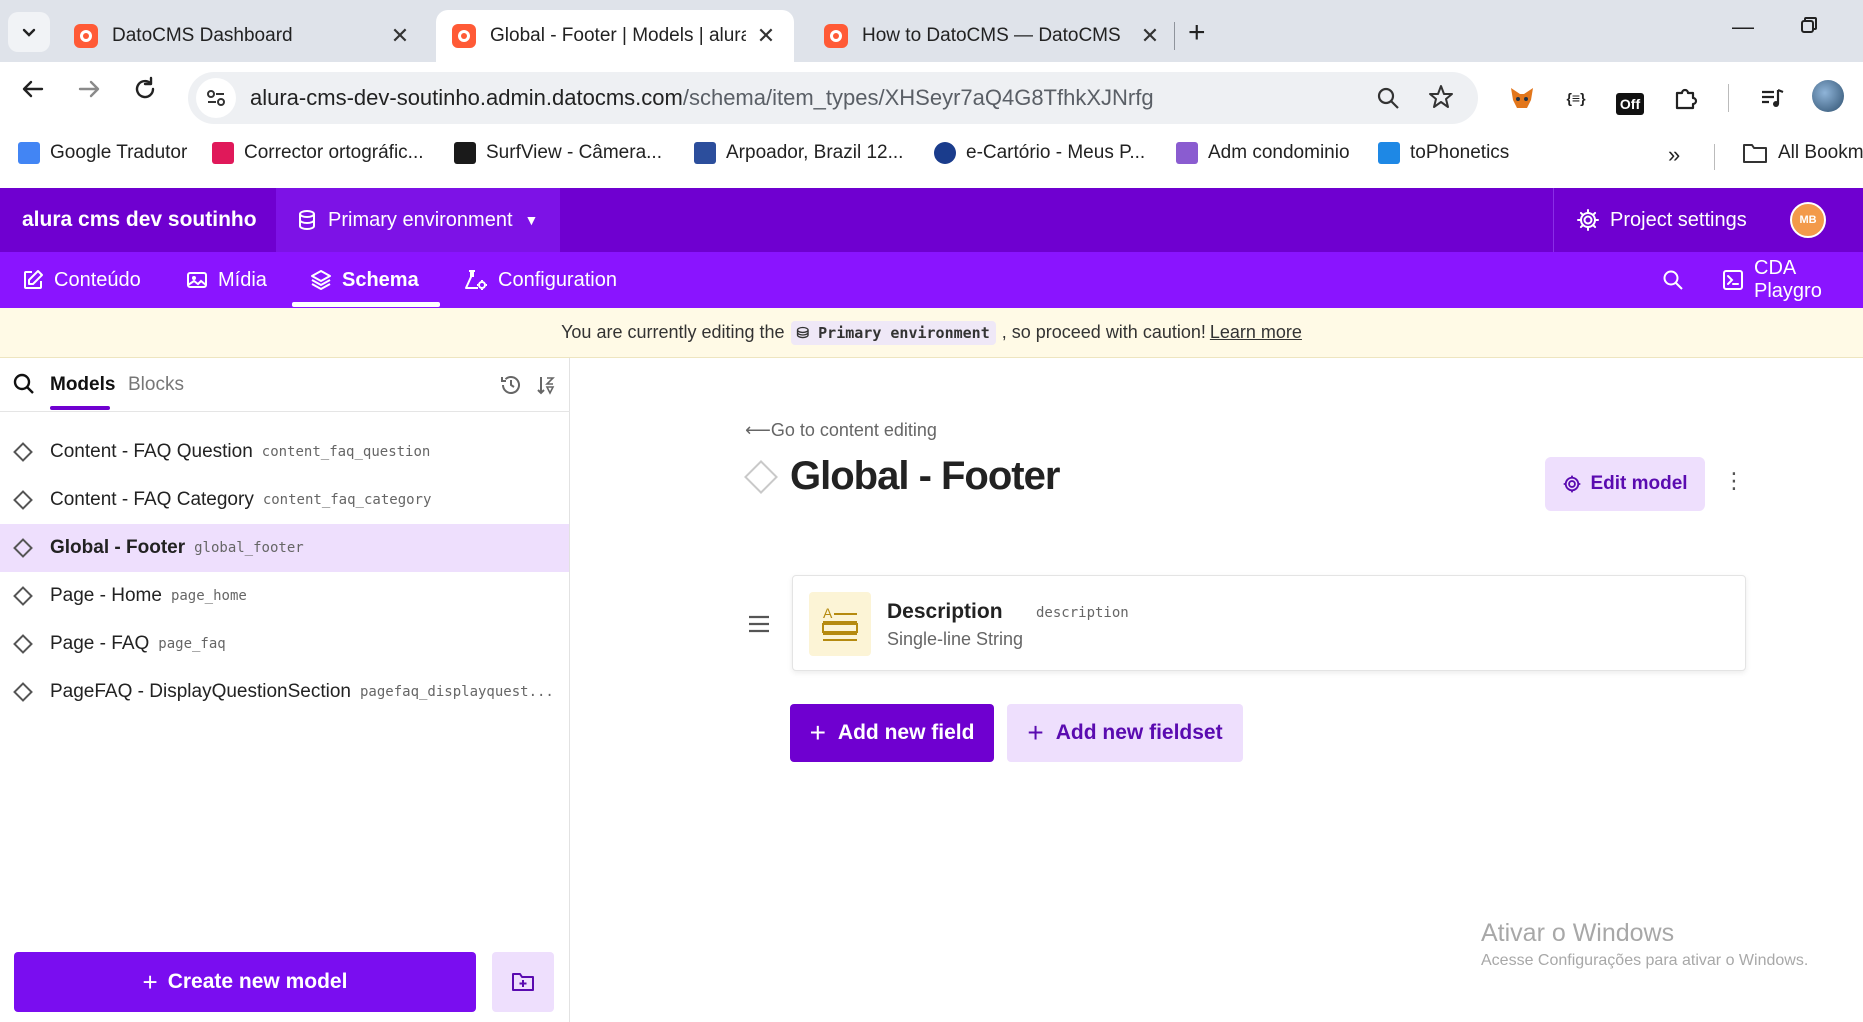  Describe the element at coordinates (418, 220) in the screenshot. I see `environment-switcher: Primary environment ▼` at that location.